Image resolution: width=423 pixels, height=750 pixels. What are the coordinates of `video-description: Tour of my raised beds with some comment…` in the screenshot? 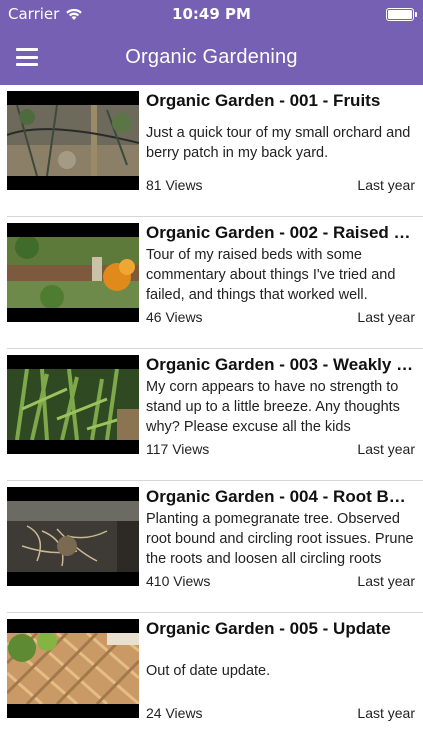 It's located at (271, 275).